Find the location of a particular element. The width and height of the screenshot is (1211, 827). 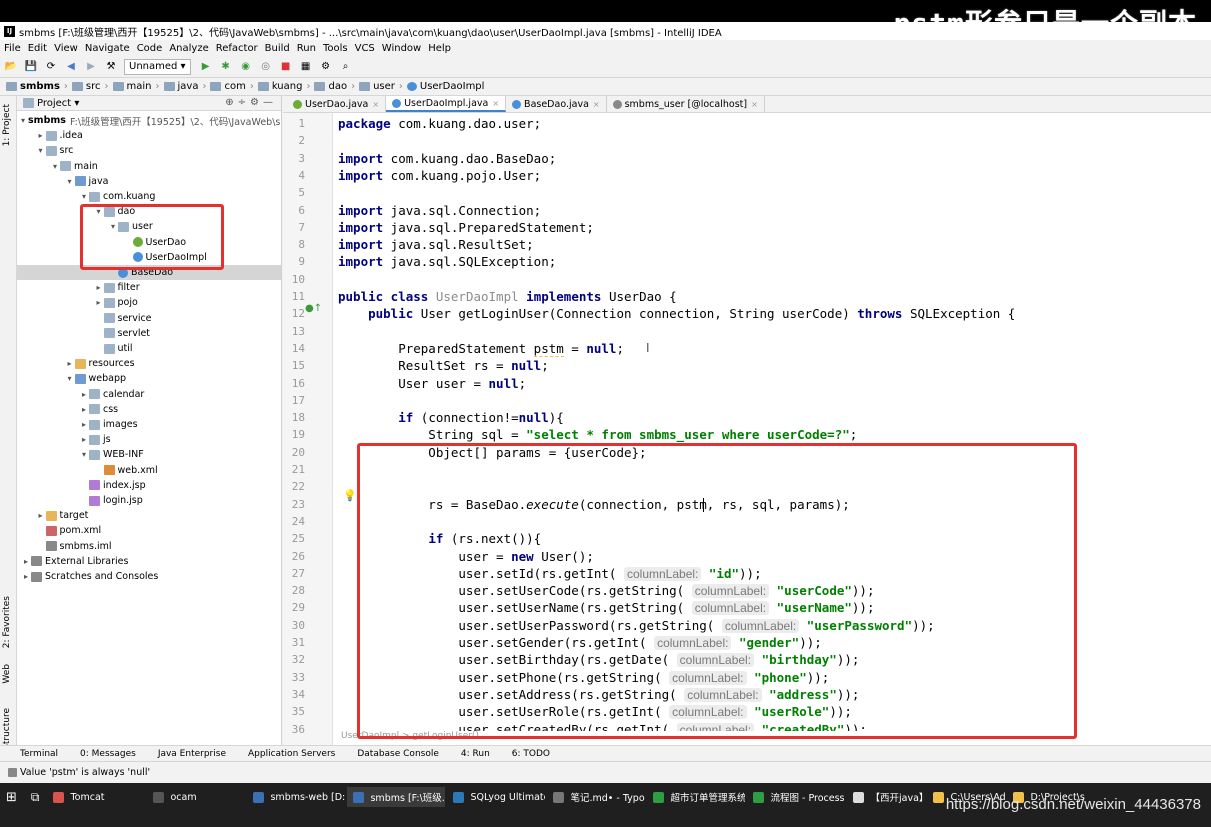

menu-item-refactor: Refactor is located at coordinates (237, 48).